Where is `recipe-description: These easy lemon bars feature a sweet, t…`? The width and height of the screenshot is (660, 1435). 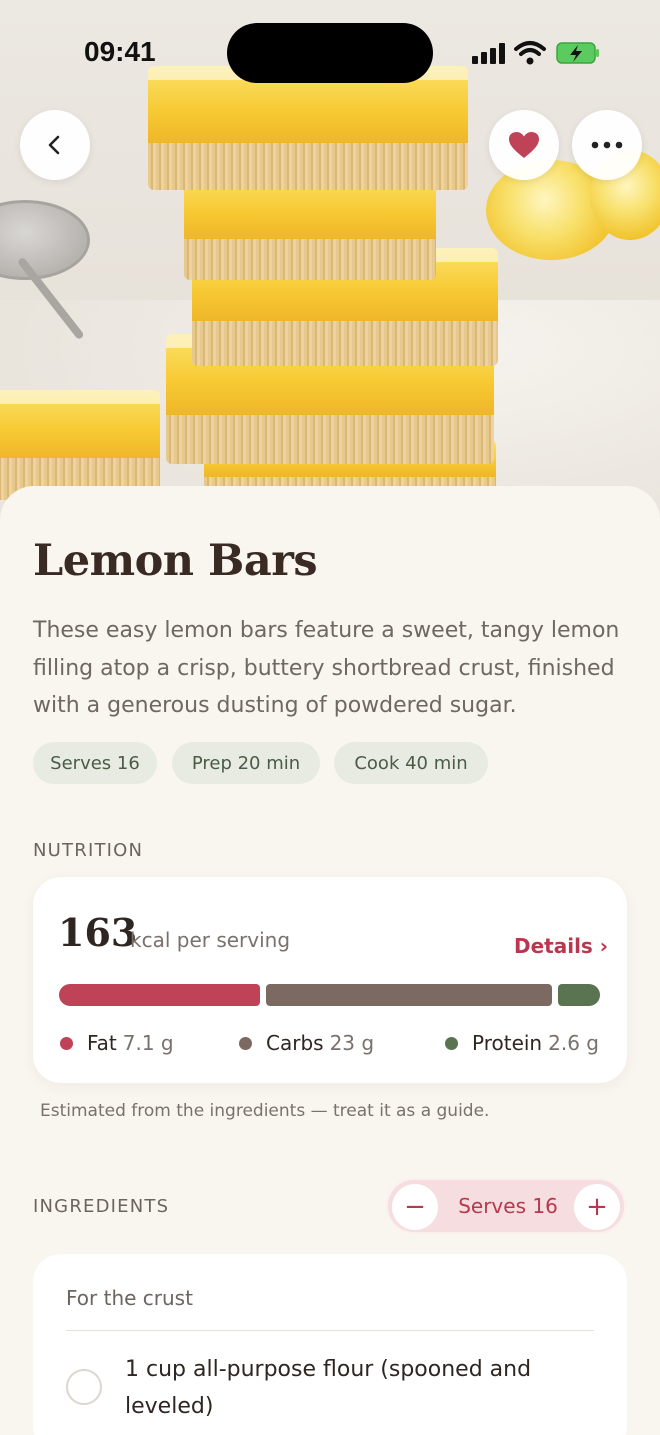 recipe-description: These easy lemon bars feature a sweet, t… is located at coordinates (326, 668).